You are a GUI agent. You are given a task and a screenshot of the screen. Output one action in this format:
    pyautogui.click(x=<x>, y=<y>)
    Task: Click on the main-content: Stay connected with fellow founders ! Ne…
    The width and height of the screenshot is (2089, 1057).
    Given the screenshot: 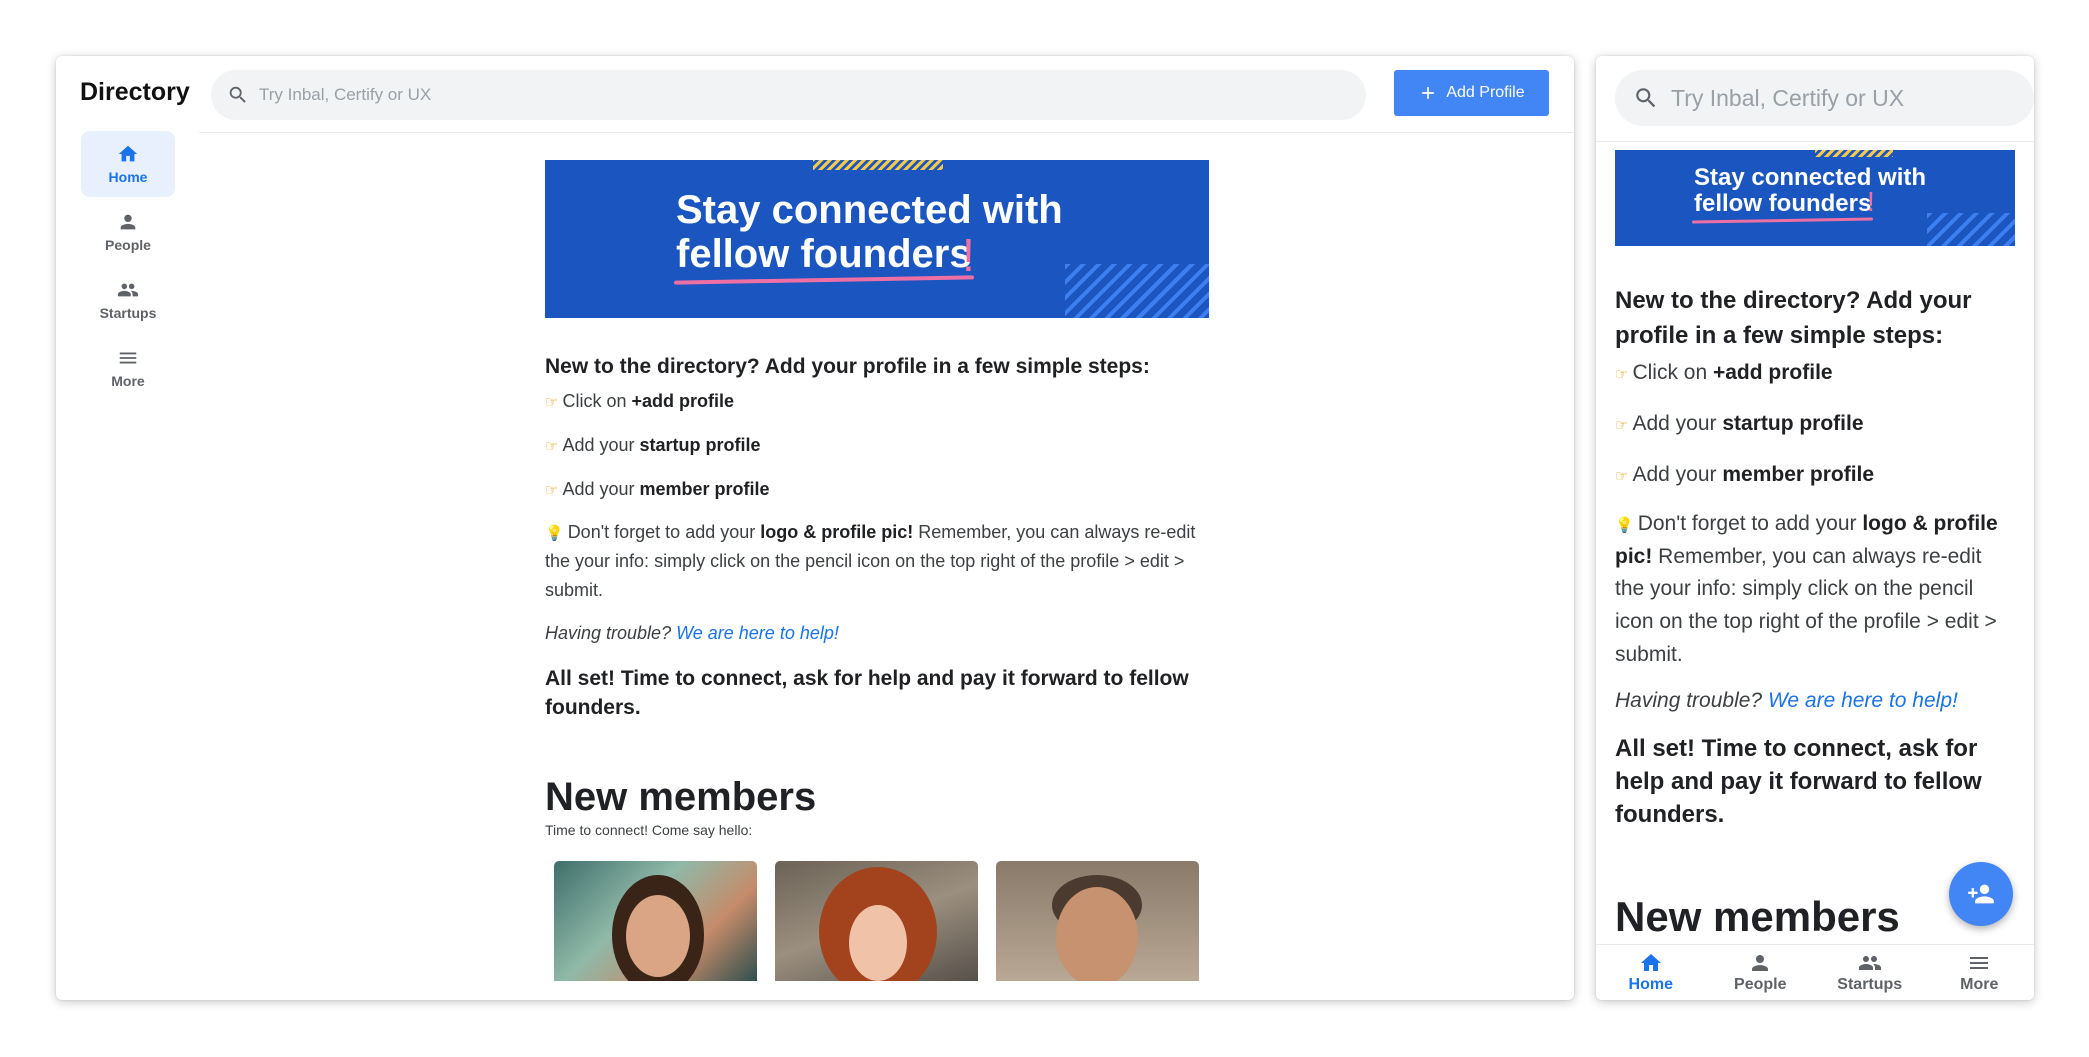 What is the action you would take?
    pyautogui.click(x=1815, y=545)
    